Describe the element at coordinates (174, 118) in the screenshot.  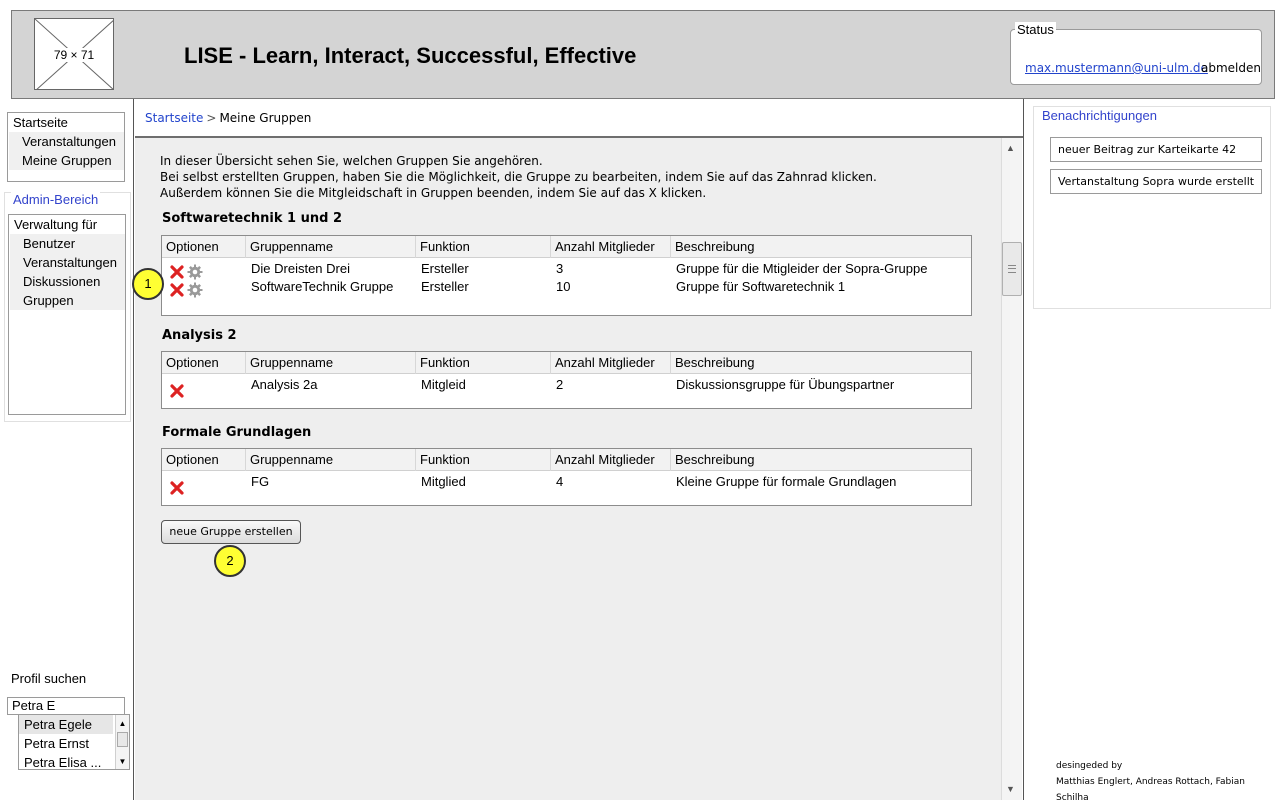
I see `breadcrumb-home-link: Startseite` at that location.